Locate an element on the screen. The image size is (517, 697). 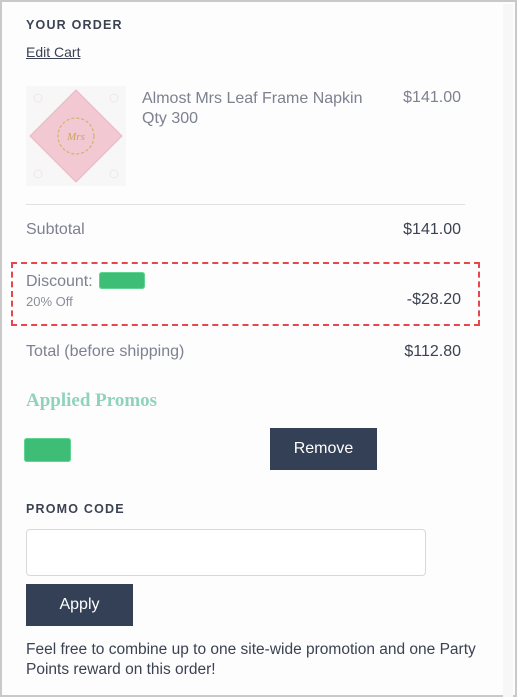
discount-label: Discount: is located at coordinates (59, 281).